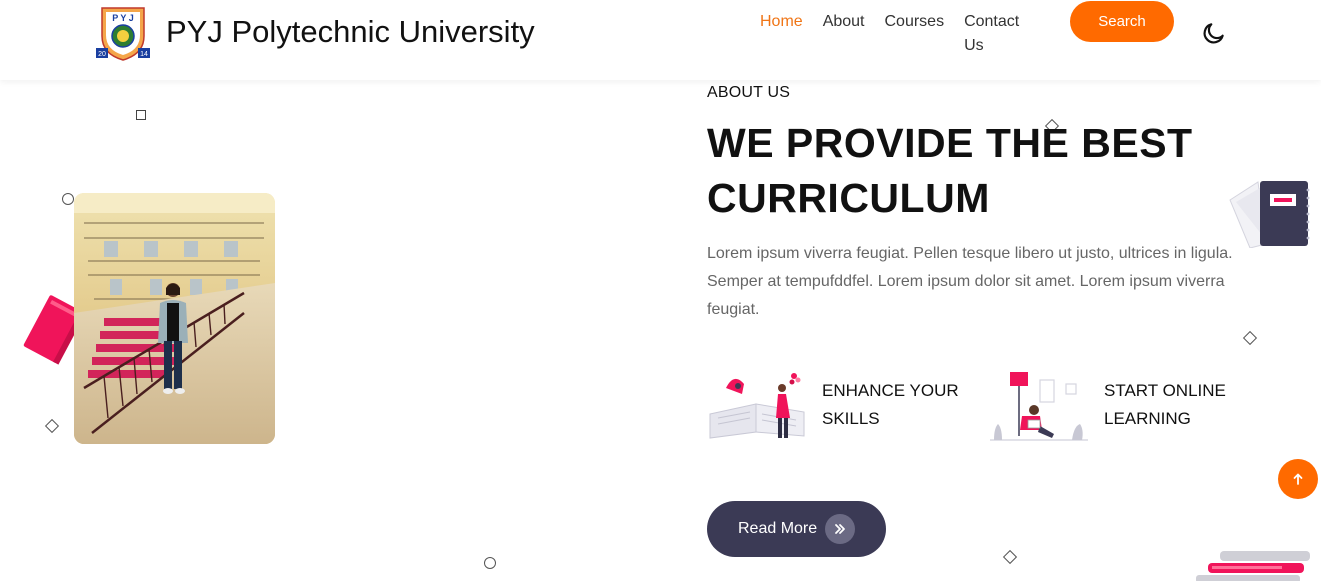 This screenshot has width=1321, height=581. I want to click on feature-label: ENHANCE YOUR SKILLS, so click(890, 404).